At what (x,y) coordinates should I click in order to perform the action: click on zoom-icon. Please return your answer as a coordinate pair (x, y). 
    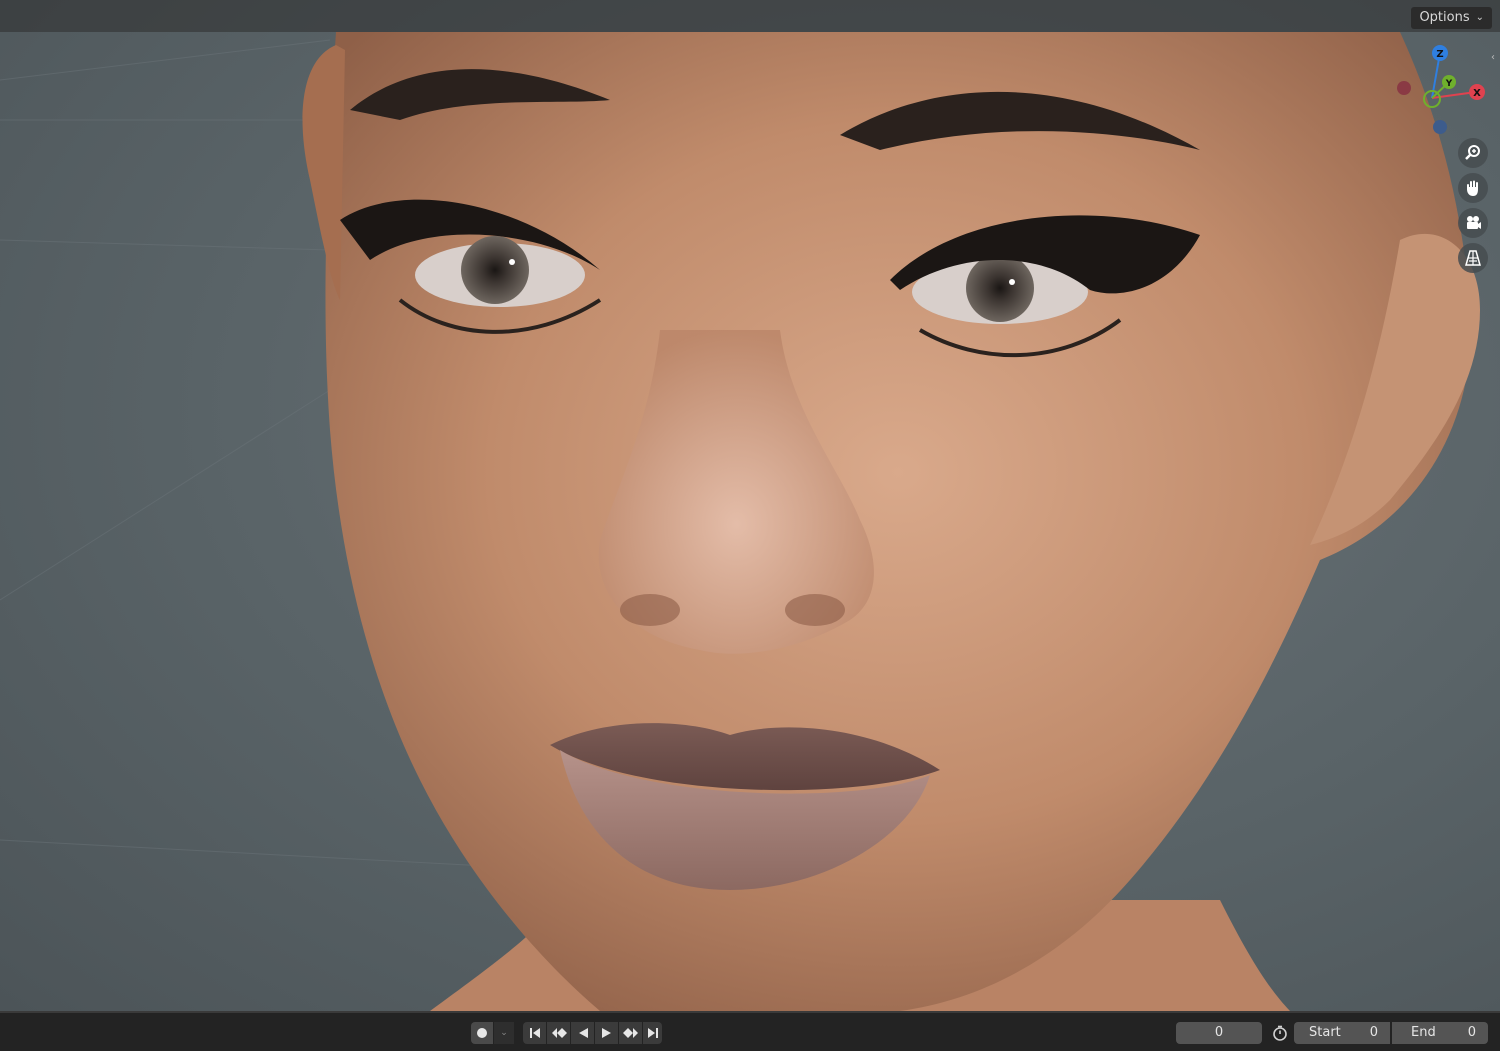
    Looking at the image, I should click on (1472, 152).